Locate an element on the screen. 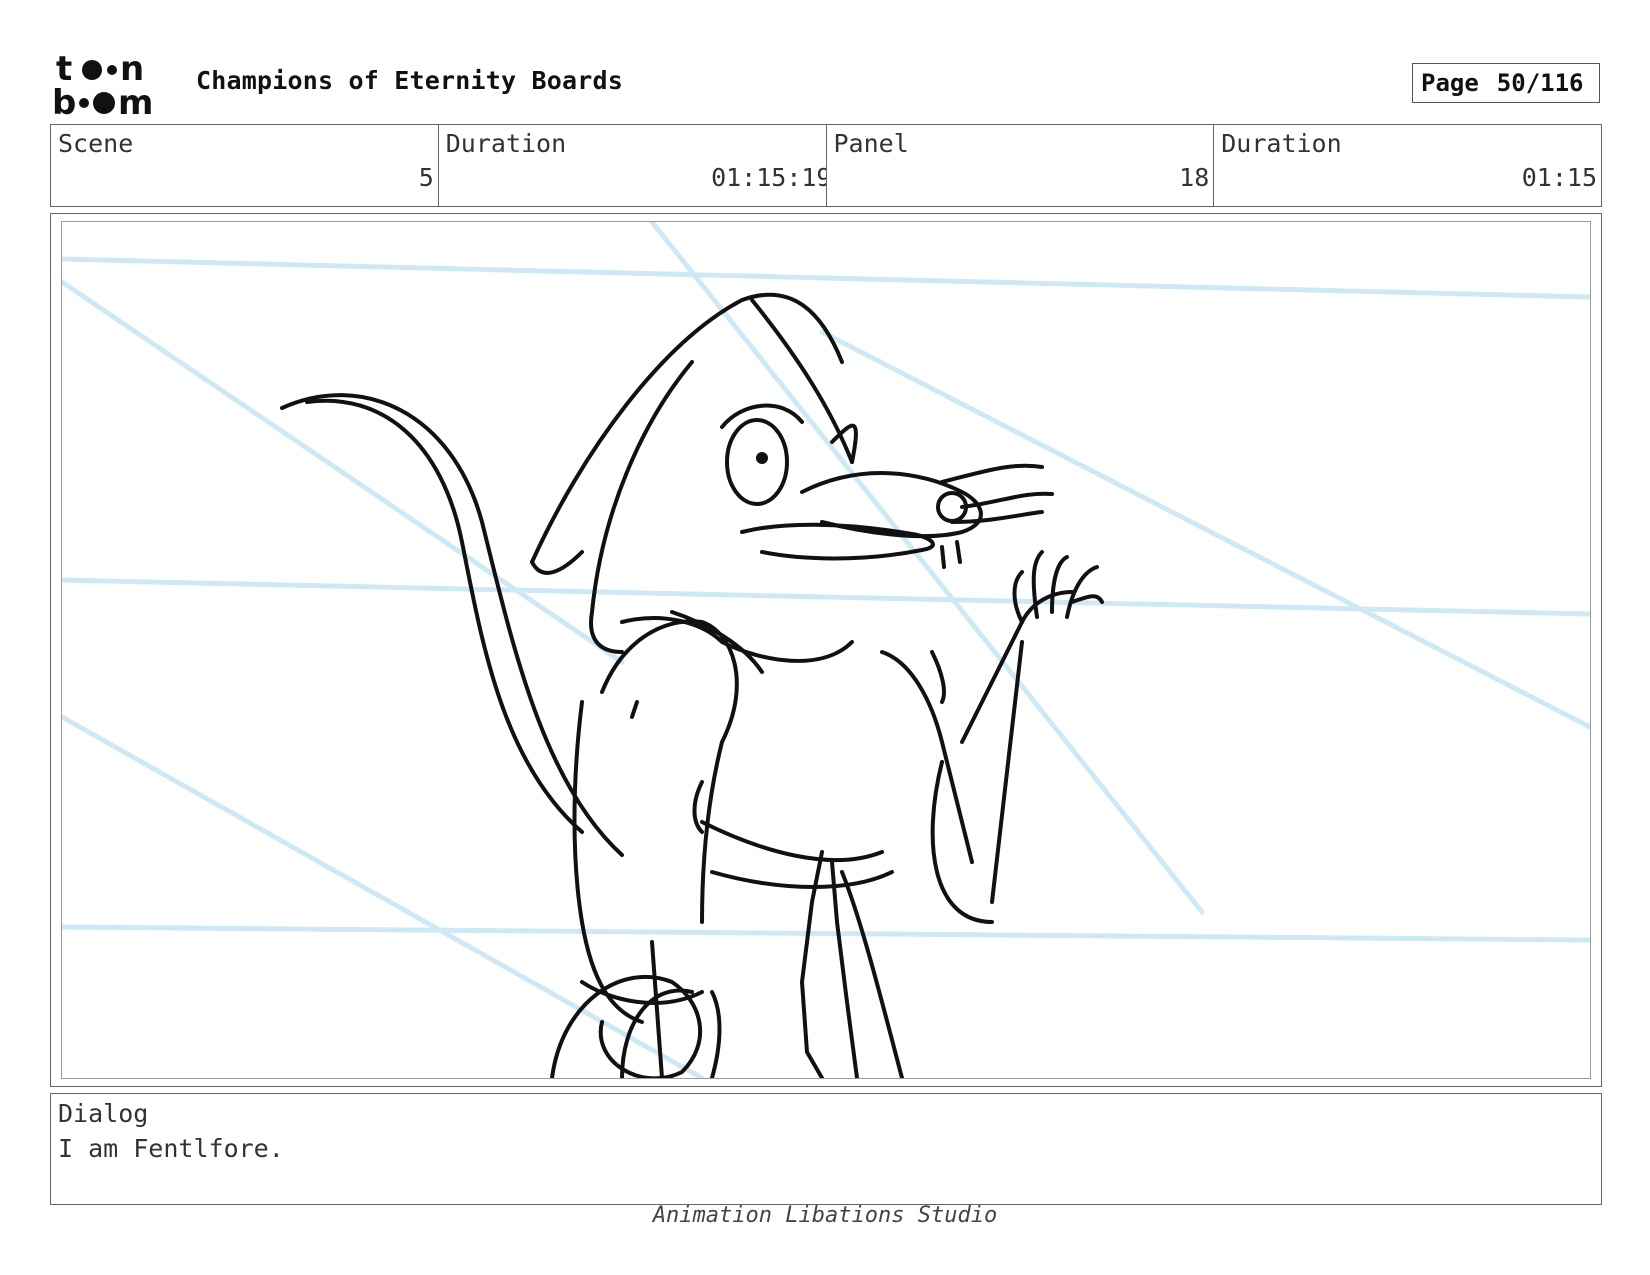  panel-cell: Panel 18 is located at coordinates (1021, 165).